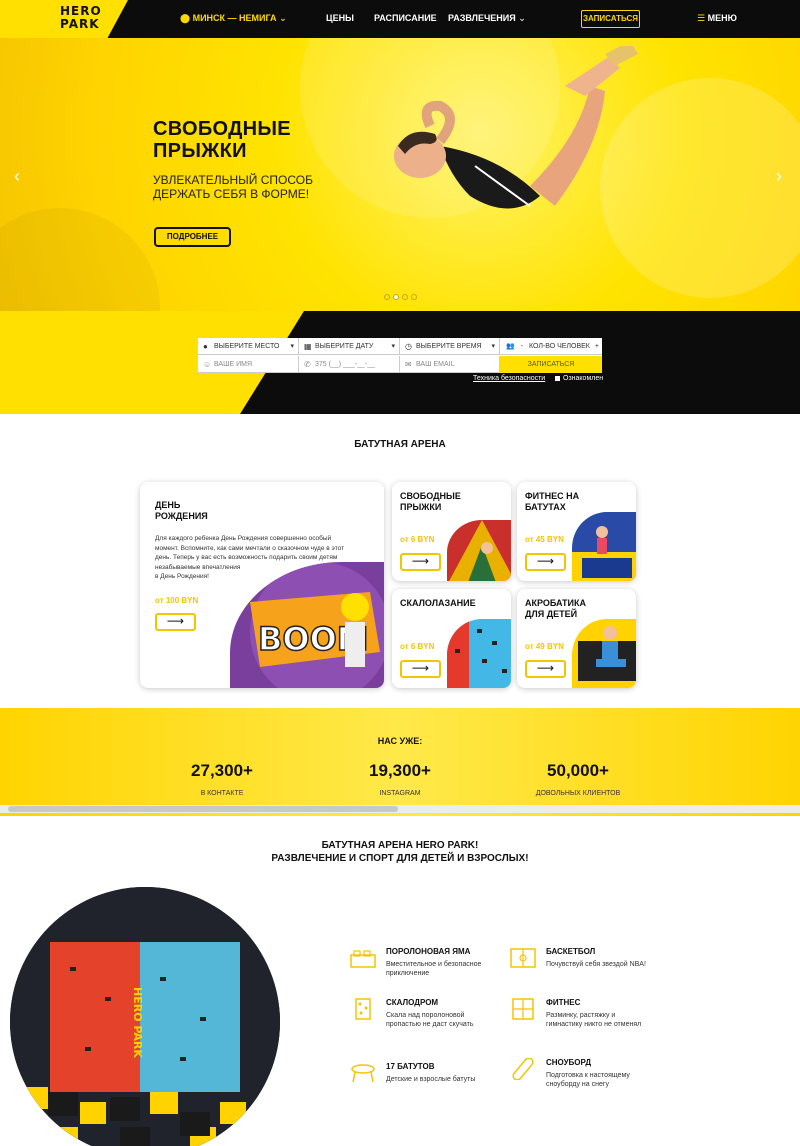 This screenshot has height=1146, width=800. I want to click on nav-schedule: РАСПИСАНИЕ, so click(405, 18).